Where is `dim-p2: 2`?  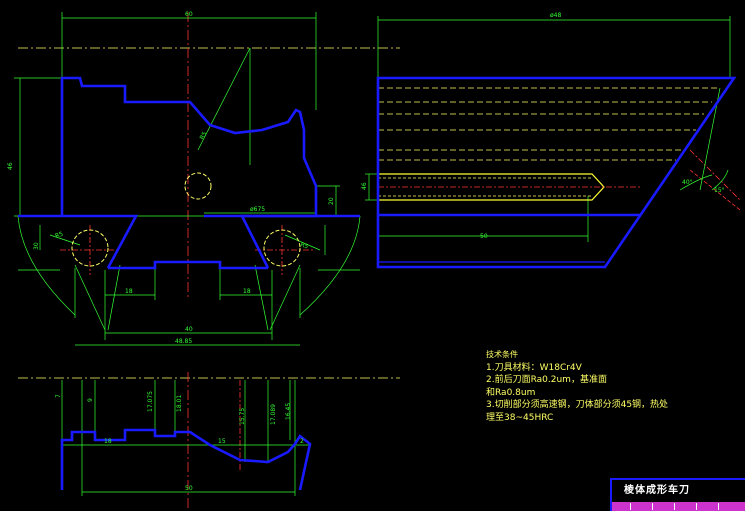 dim-p2: 2 is located at coordinates (302, 441).